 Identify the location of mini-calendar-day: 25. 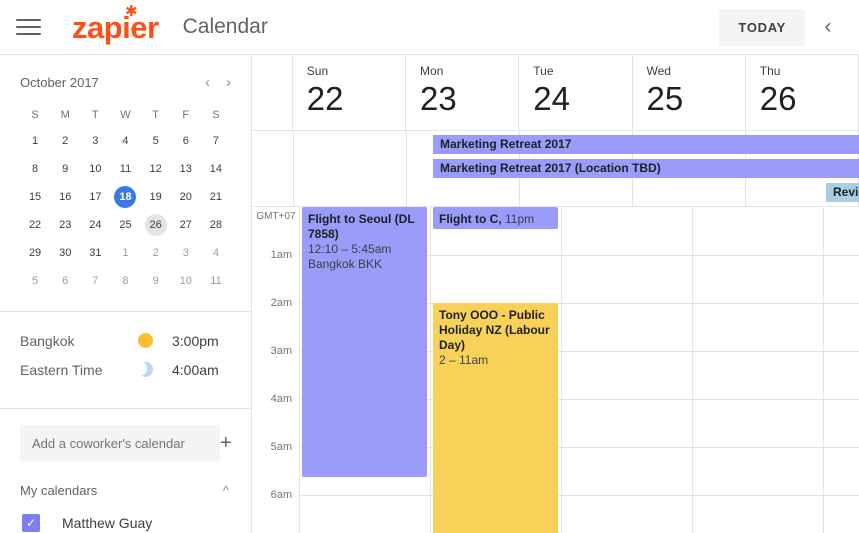
(125, 225).